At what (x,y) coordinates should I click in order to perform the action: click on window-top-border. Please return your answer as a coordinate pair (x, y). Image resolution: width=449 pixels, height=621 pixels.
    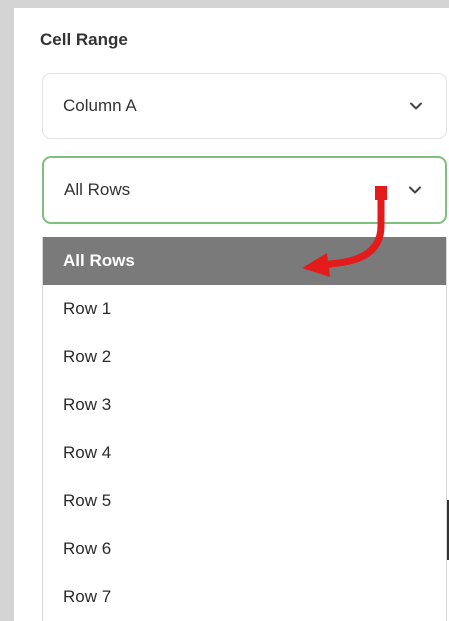
    Looking at the image, I should click on (224, 4).